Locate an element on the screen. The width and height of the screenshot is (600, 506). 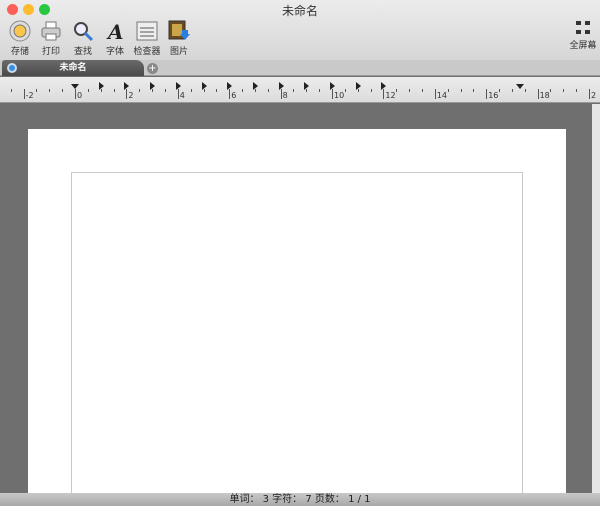
find-label: 查找 is located at coordinates (82, 52).